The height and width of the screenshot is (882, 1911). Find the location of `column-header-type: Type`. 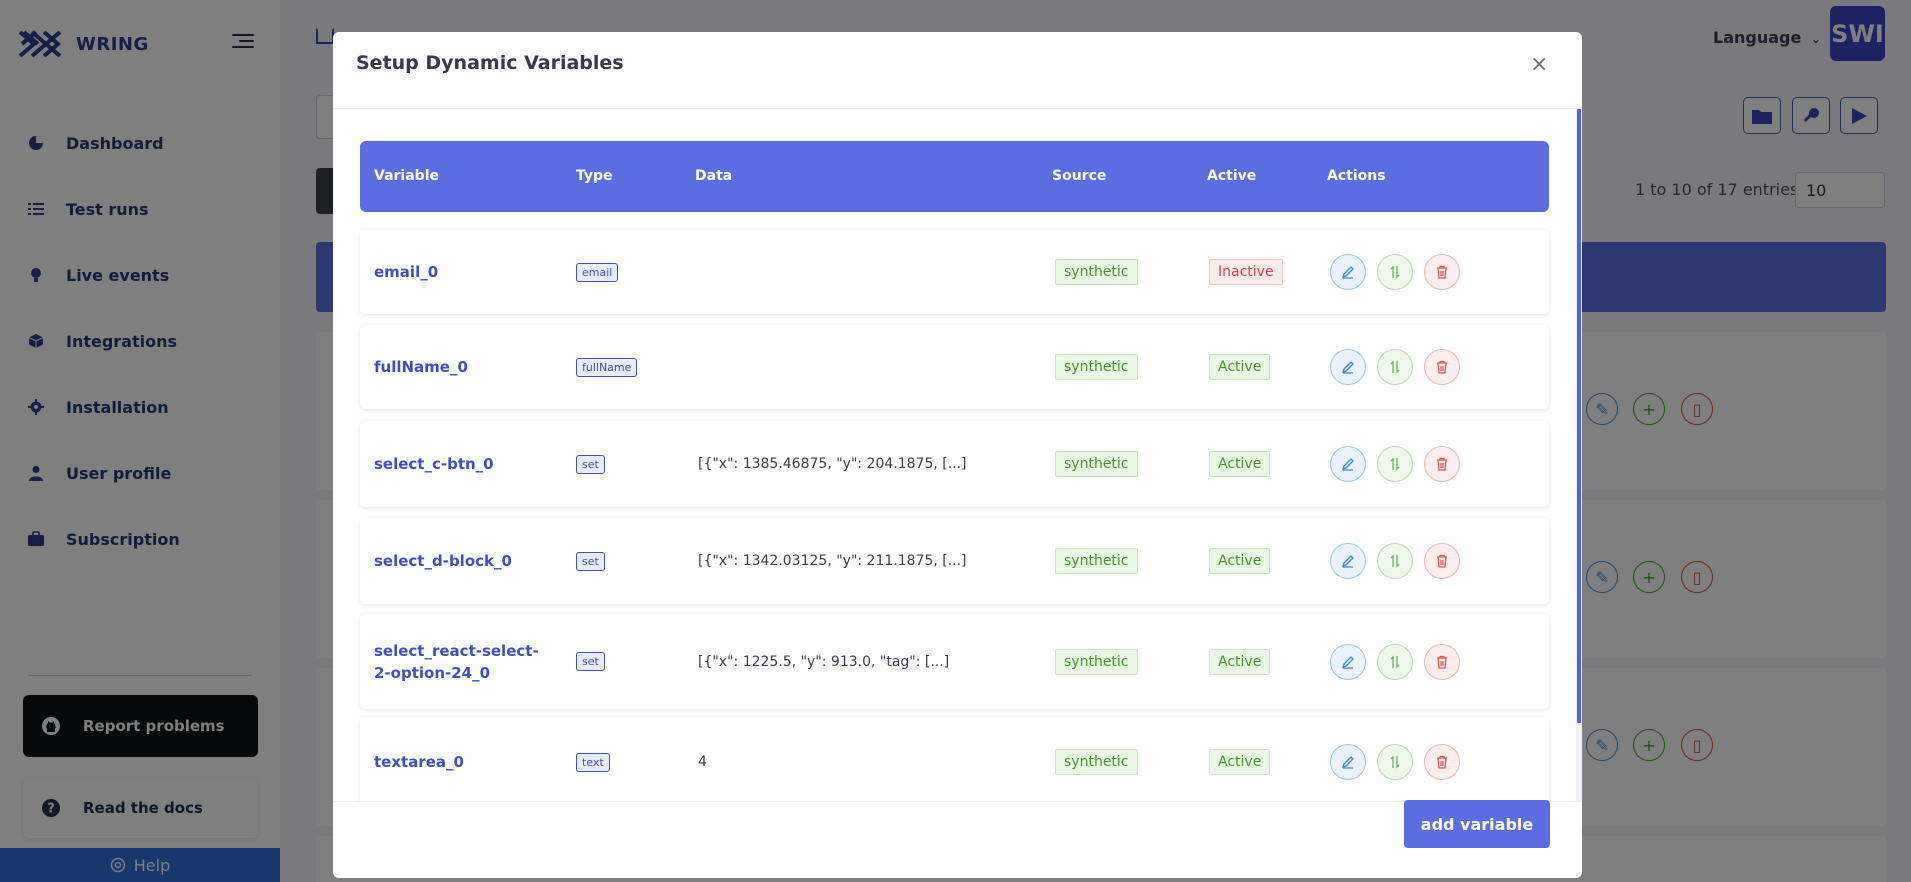

column-header-type: Type is located at coordinates (594, 176).